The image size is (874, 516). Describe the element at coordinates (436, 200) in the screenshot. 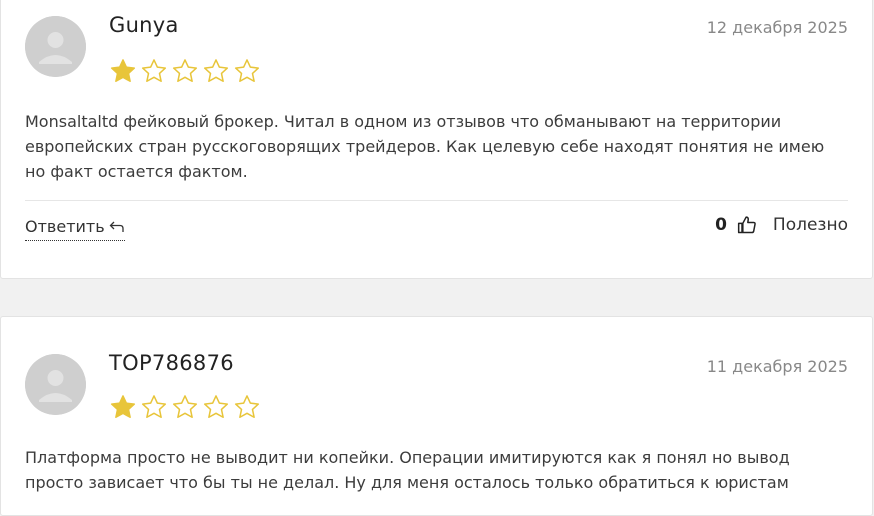

I see `divider` at that location.